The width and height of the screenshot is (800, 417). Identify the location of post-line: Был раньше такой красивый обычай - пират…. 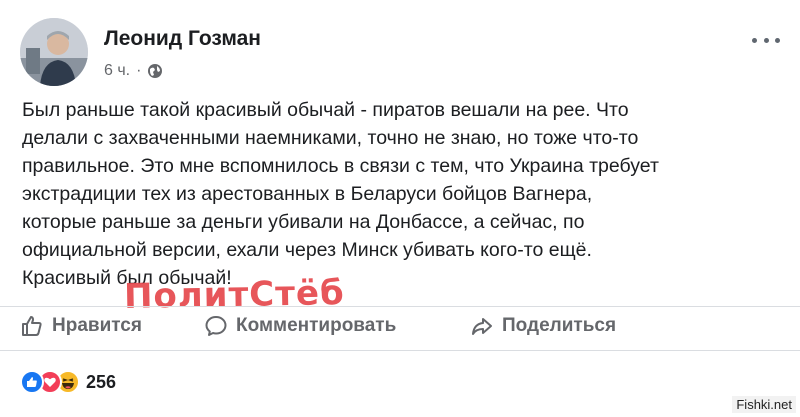
(325, 110).